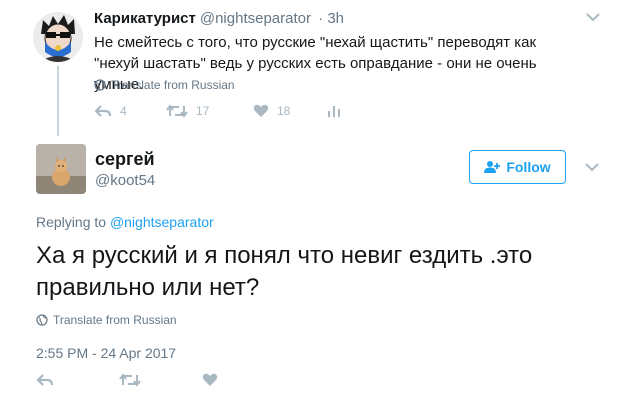 This screenshot has width=629, height=408. I want to click on reply-count: 4, so click(123, 111).